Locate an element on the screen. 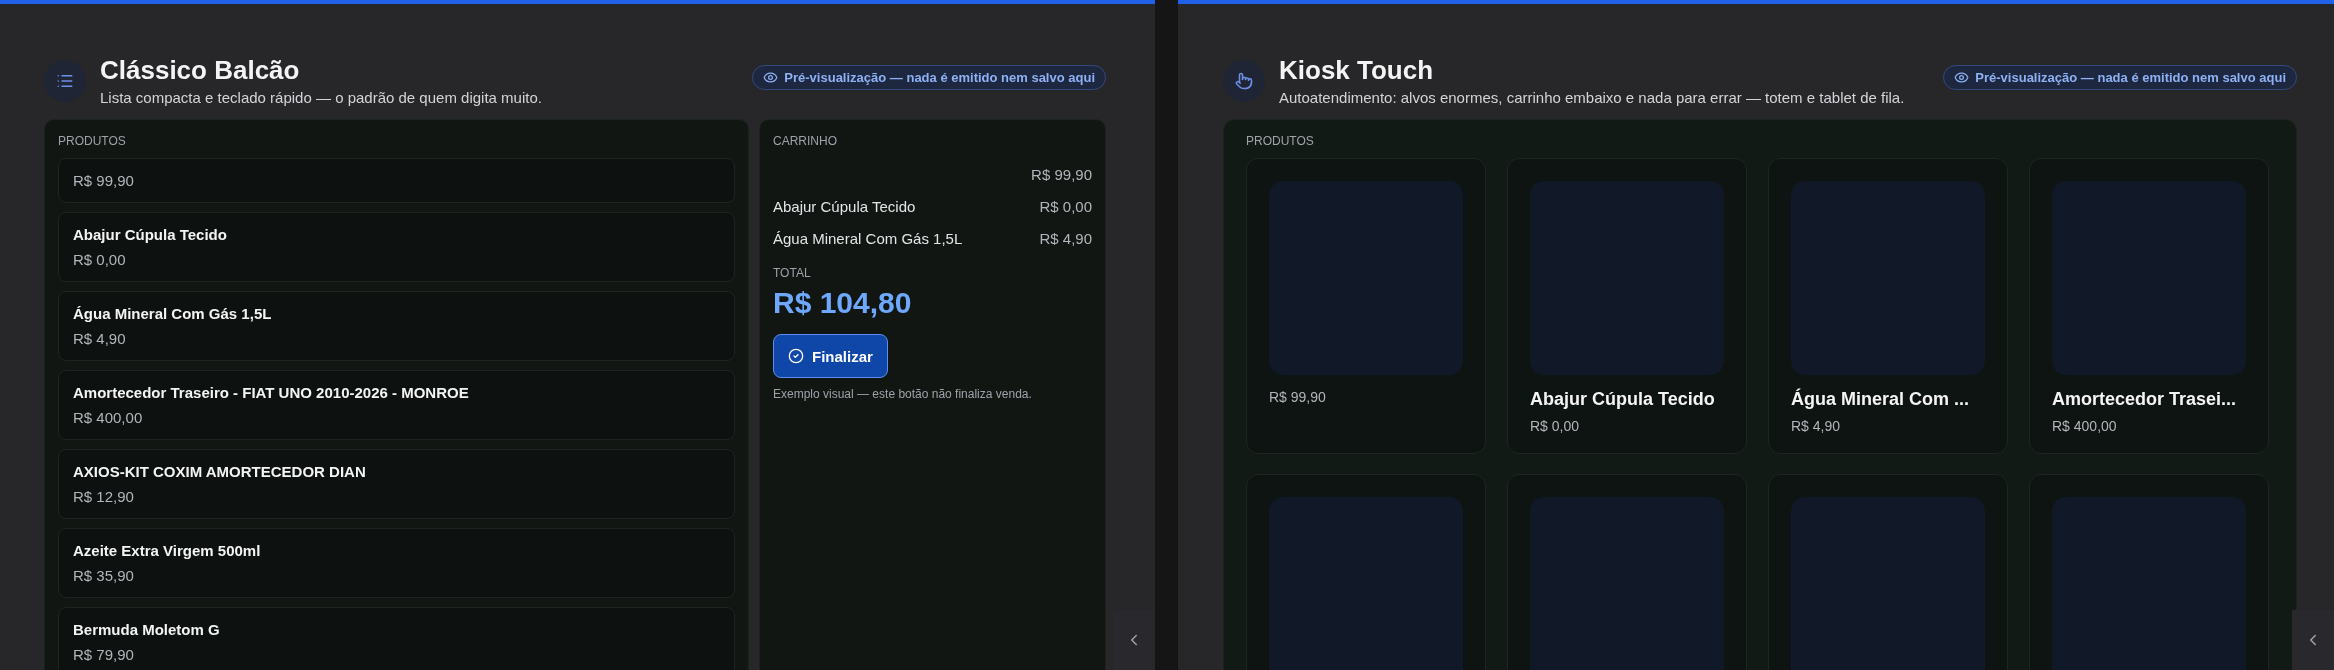  total-amount: R$ 104,80 is located at coordinates (843, 303).